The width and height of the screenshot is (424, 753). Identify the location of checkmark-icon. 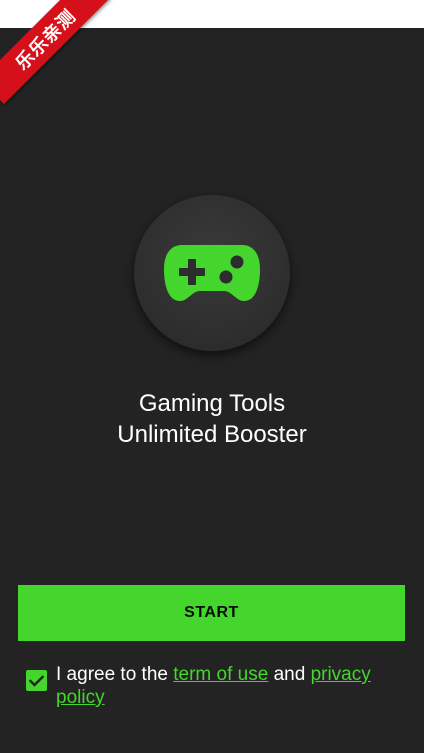
(36, 680).